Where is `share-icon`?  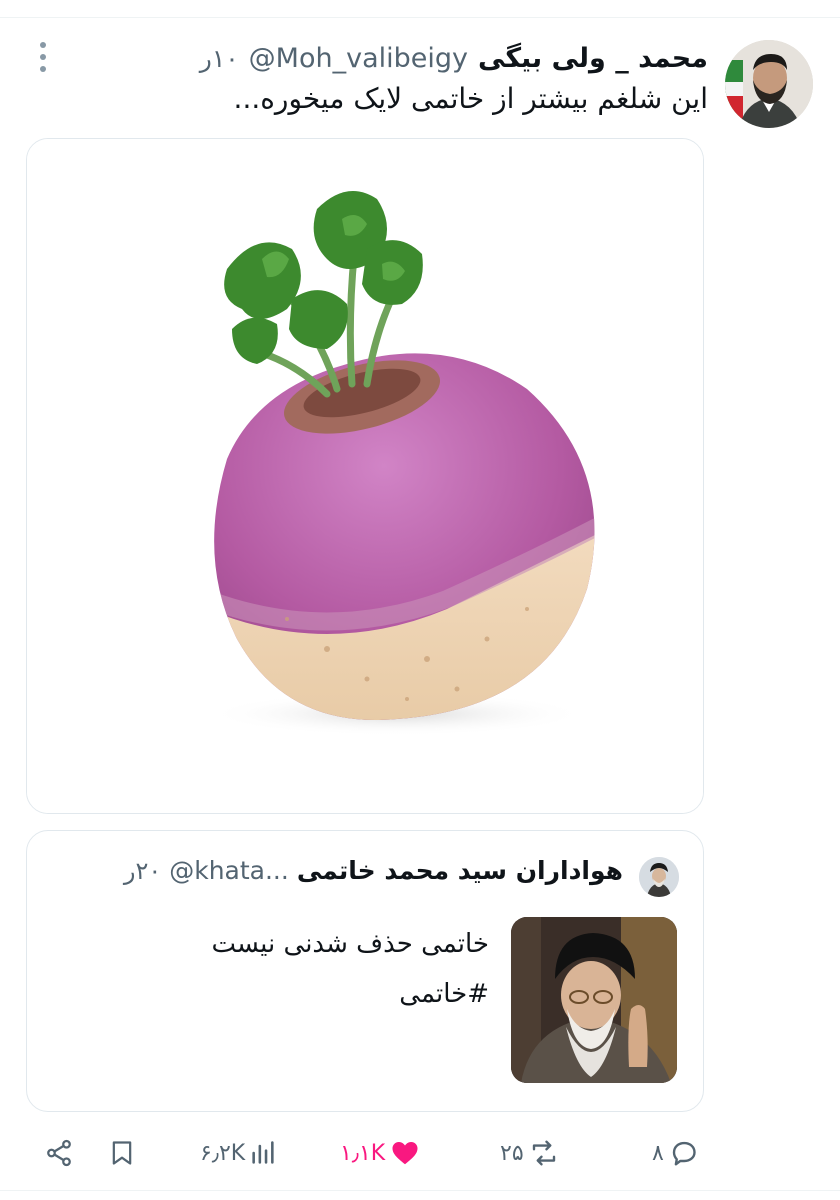 share-icon is located at coordinates (59, 1153).